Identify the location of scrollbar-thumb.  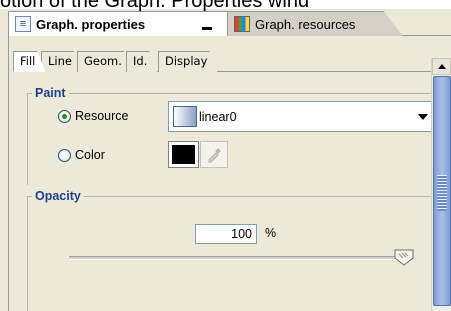
(442, 191).